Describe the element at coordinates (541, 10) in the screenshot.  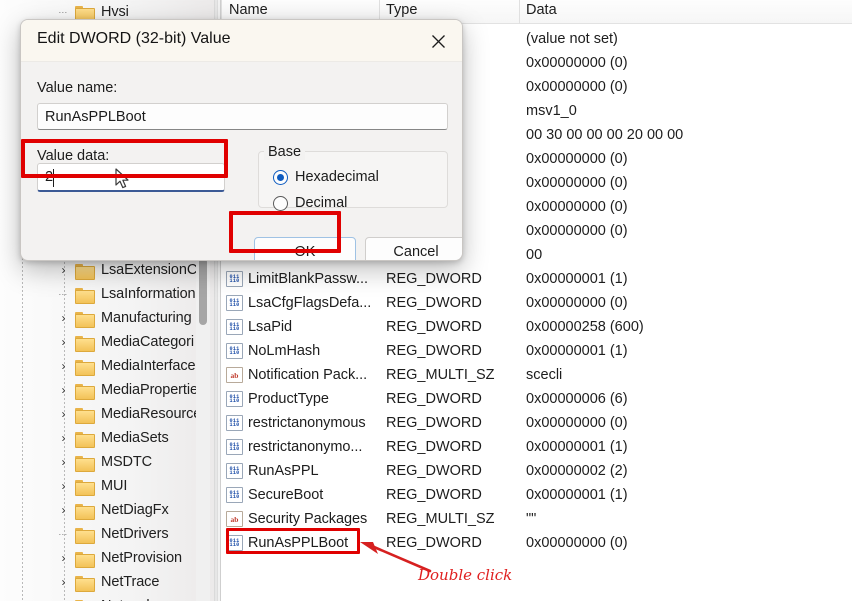
I see `column-header-data: Data` at that location.